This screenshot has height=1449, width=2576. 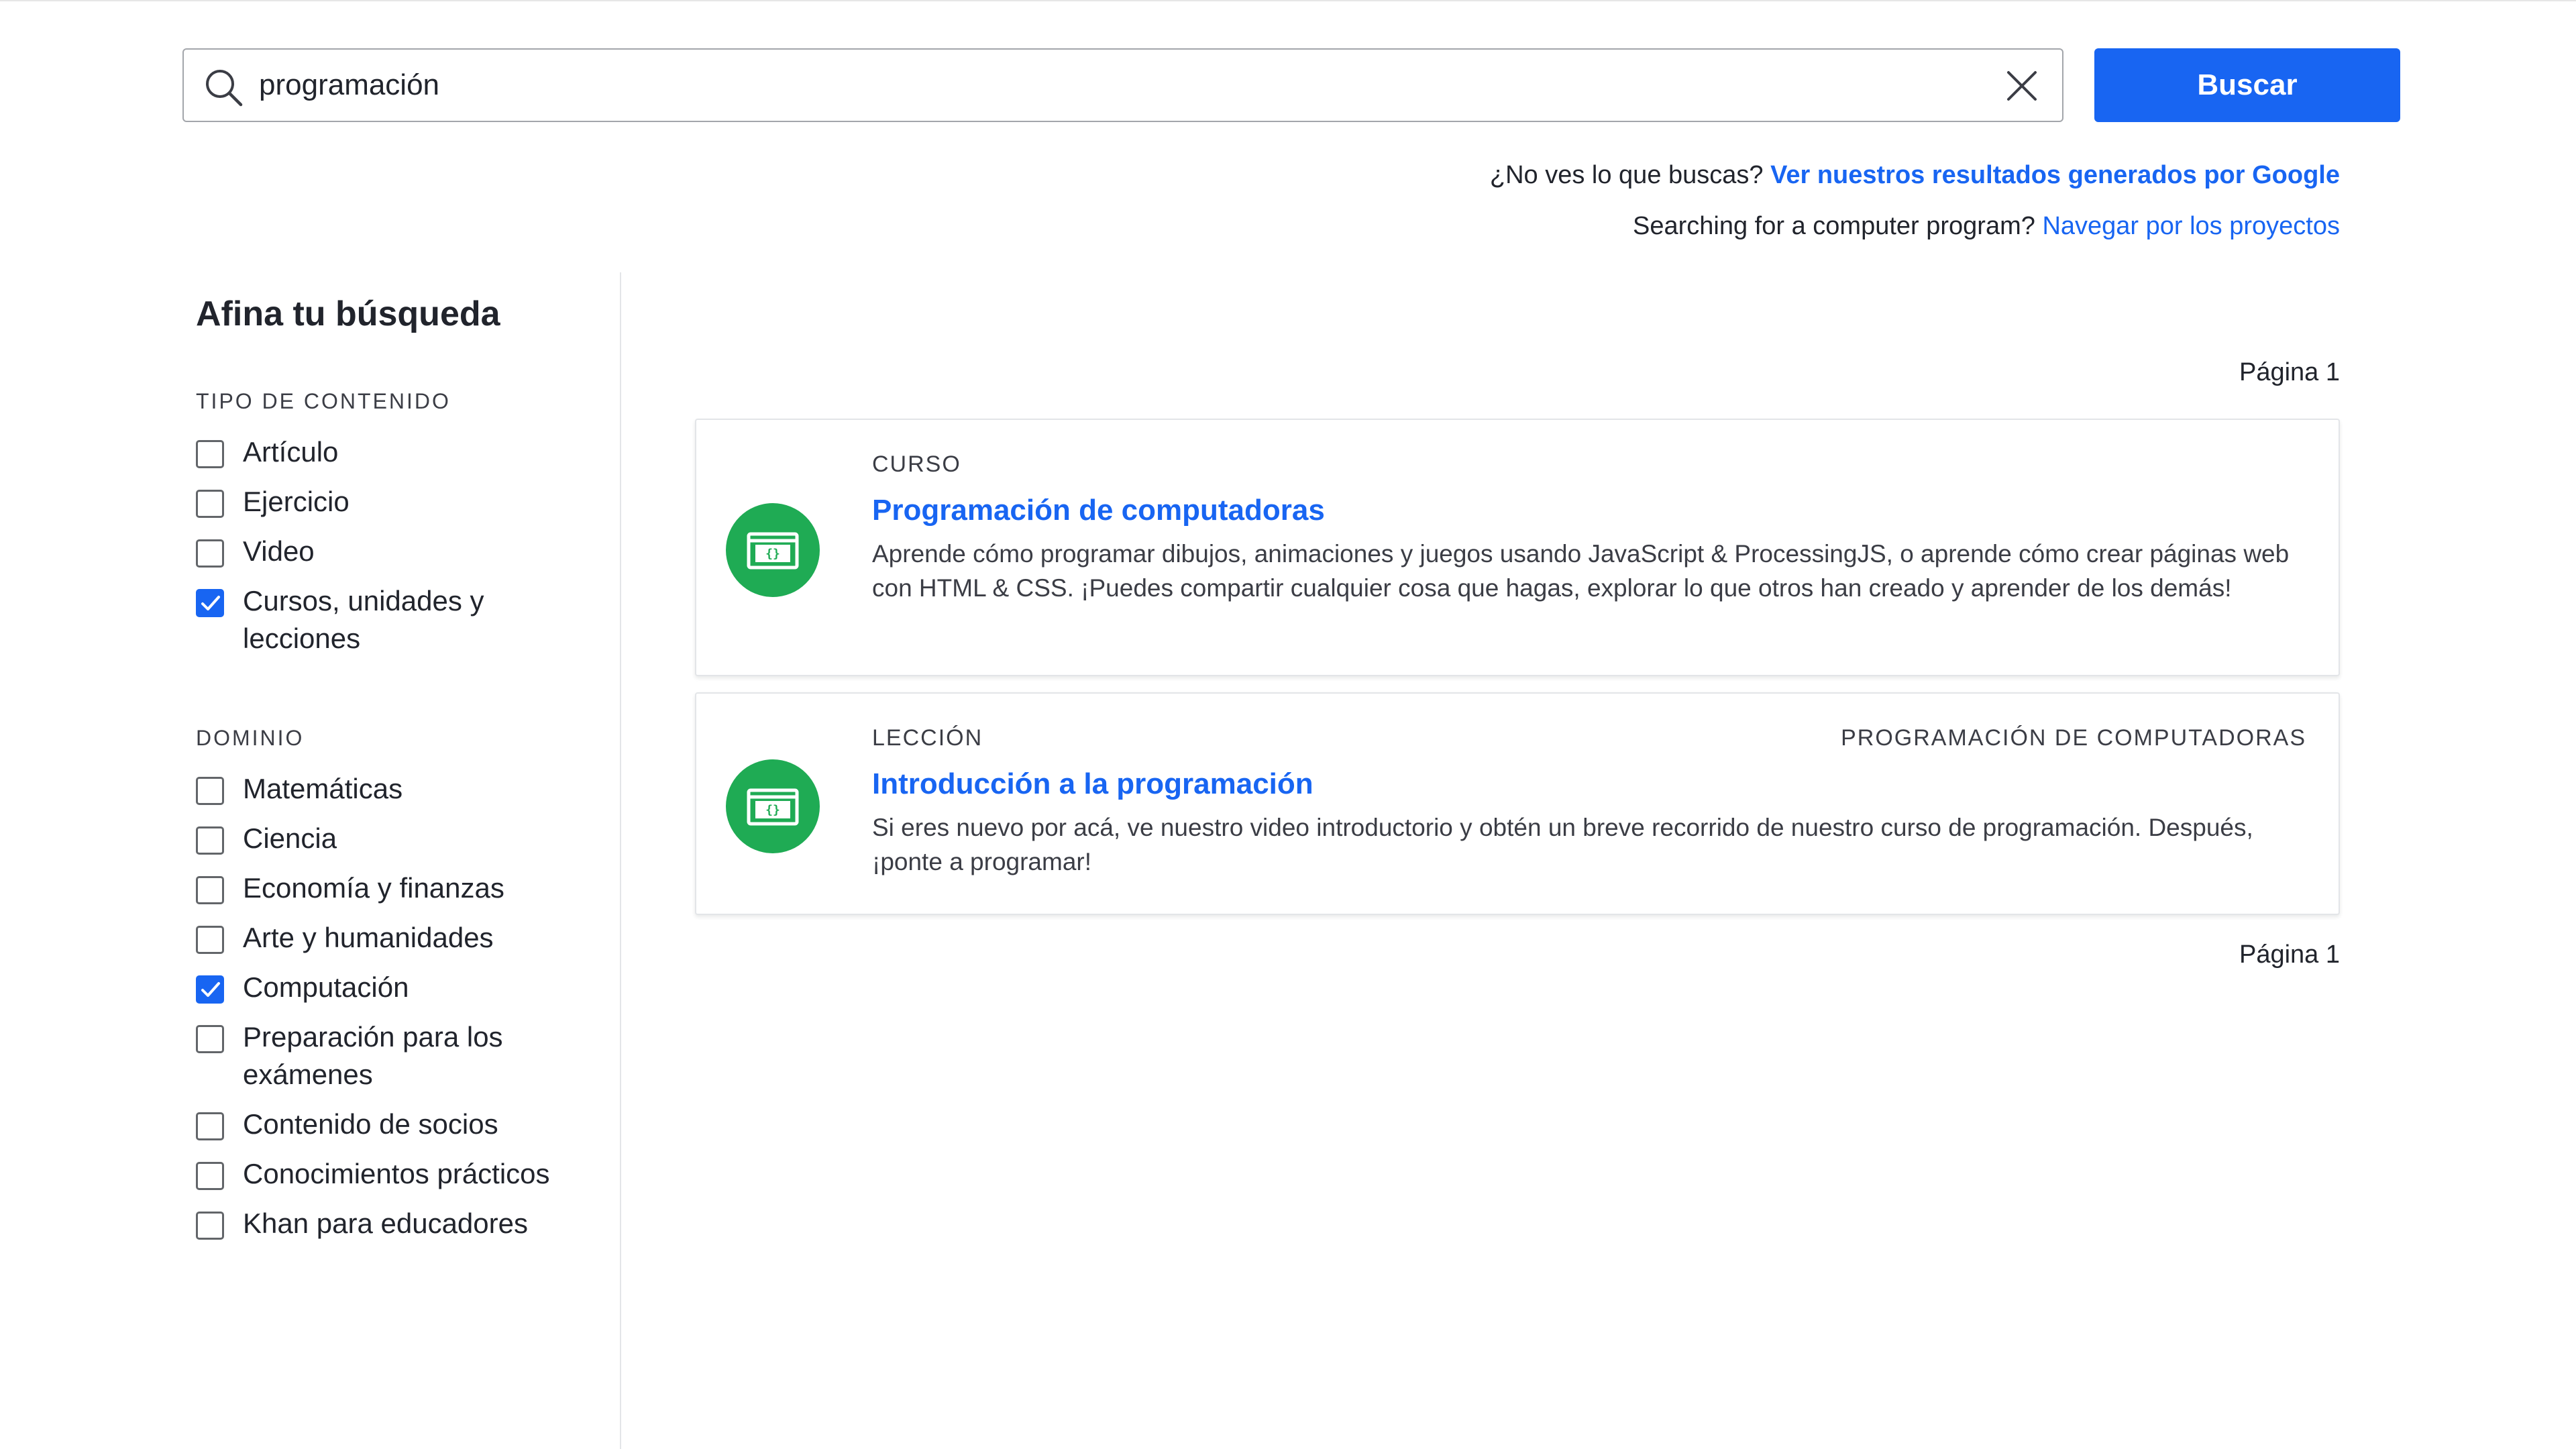 What do you see at coordinates (620, 860) in the screenshot?
I see `sidebar-divider` at bounding box center [620, 860].